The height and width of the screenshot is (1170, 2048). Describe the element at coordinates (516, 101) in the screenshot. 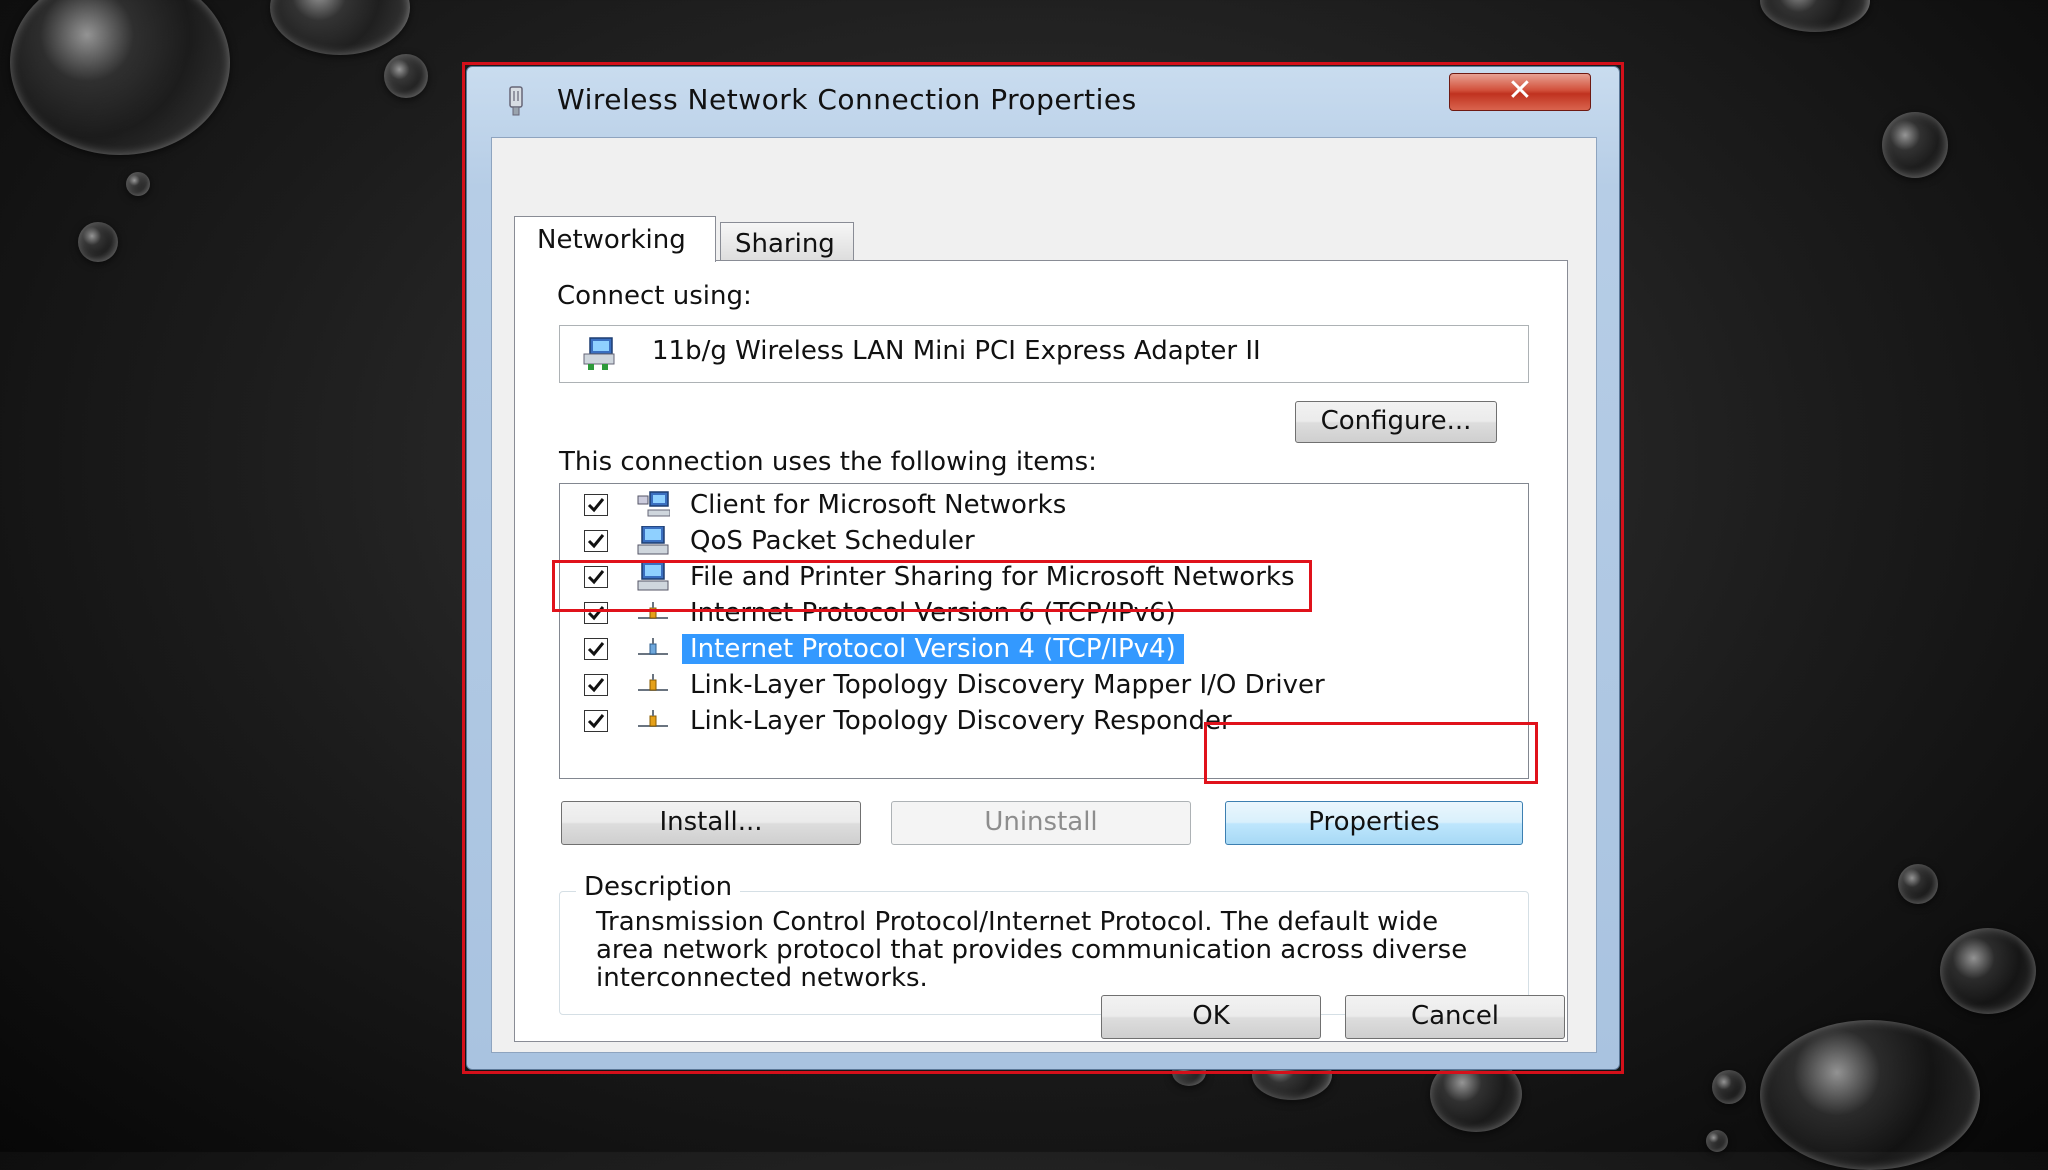

I see `network-adapter-icon` at that location.